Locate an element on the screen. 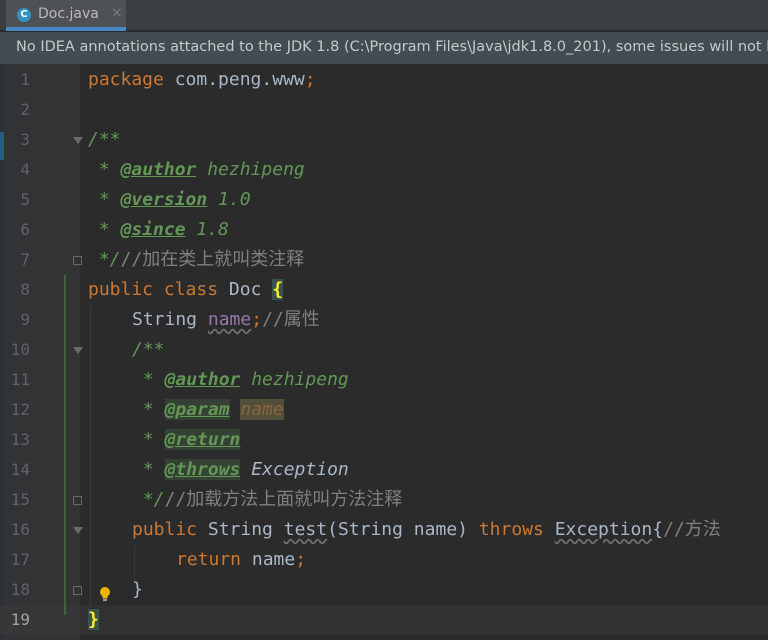  line-number: 8 is located at coordinates (15, 289).